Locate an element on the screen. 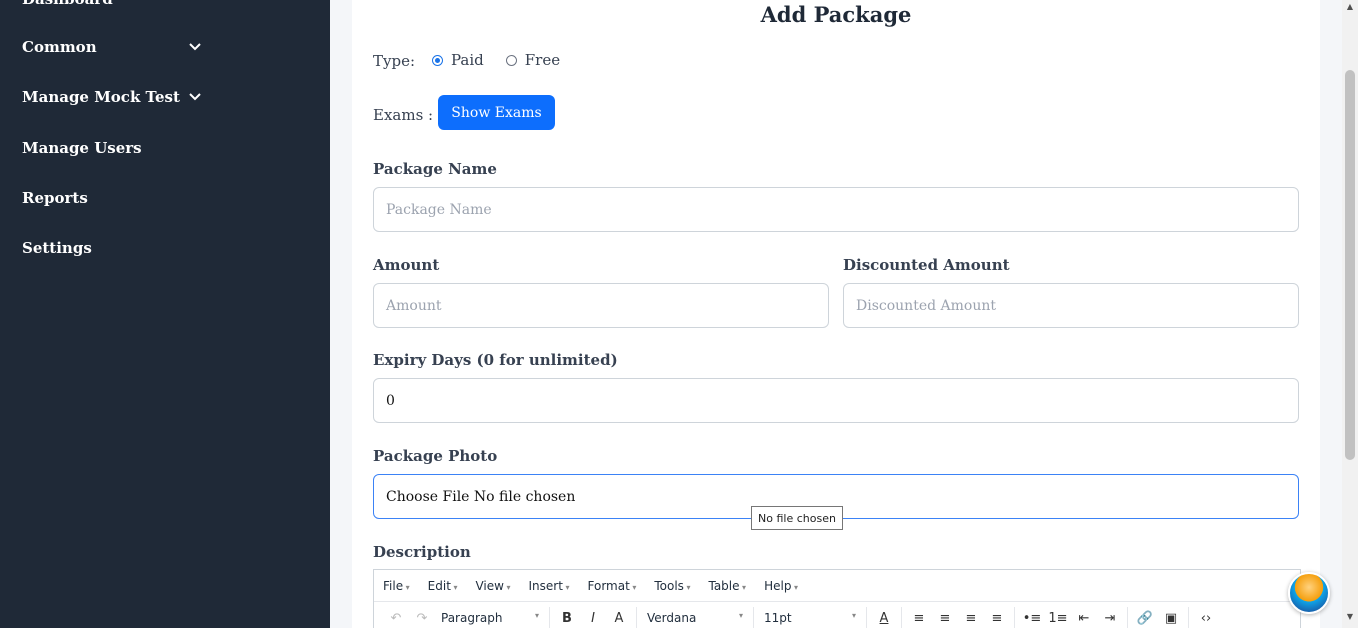 The width and height of the screenshot is (1358, 628). indent-icon: ⇥ is located at coordinates (1110, 618).